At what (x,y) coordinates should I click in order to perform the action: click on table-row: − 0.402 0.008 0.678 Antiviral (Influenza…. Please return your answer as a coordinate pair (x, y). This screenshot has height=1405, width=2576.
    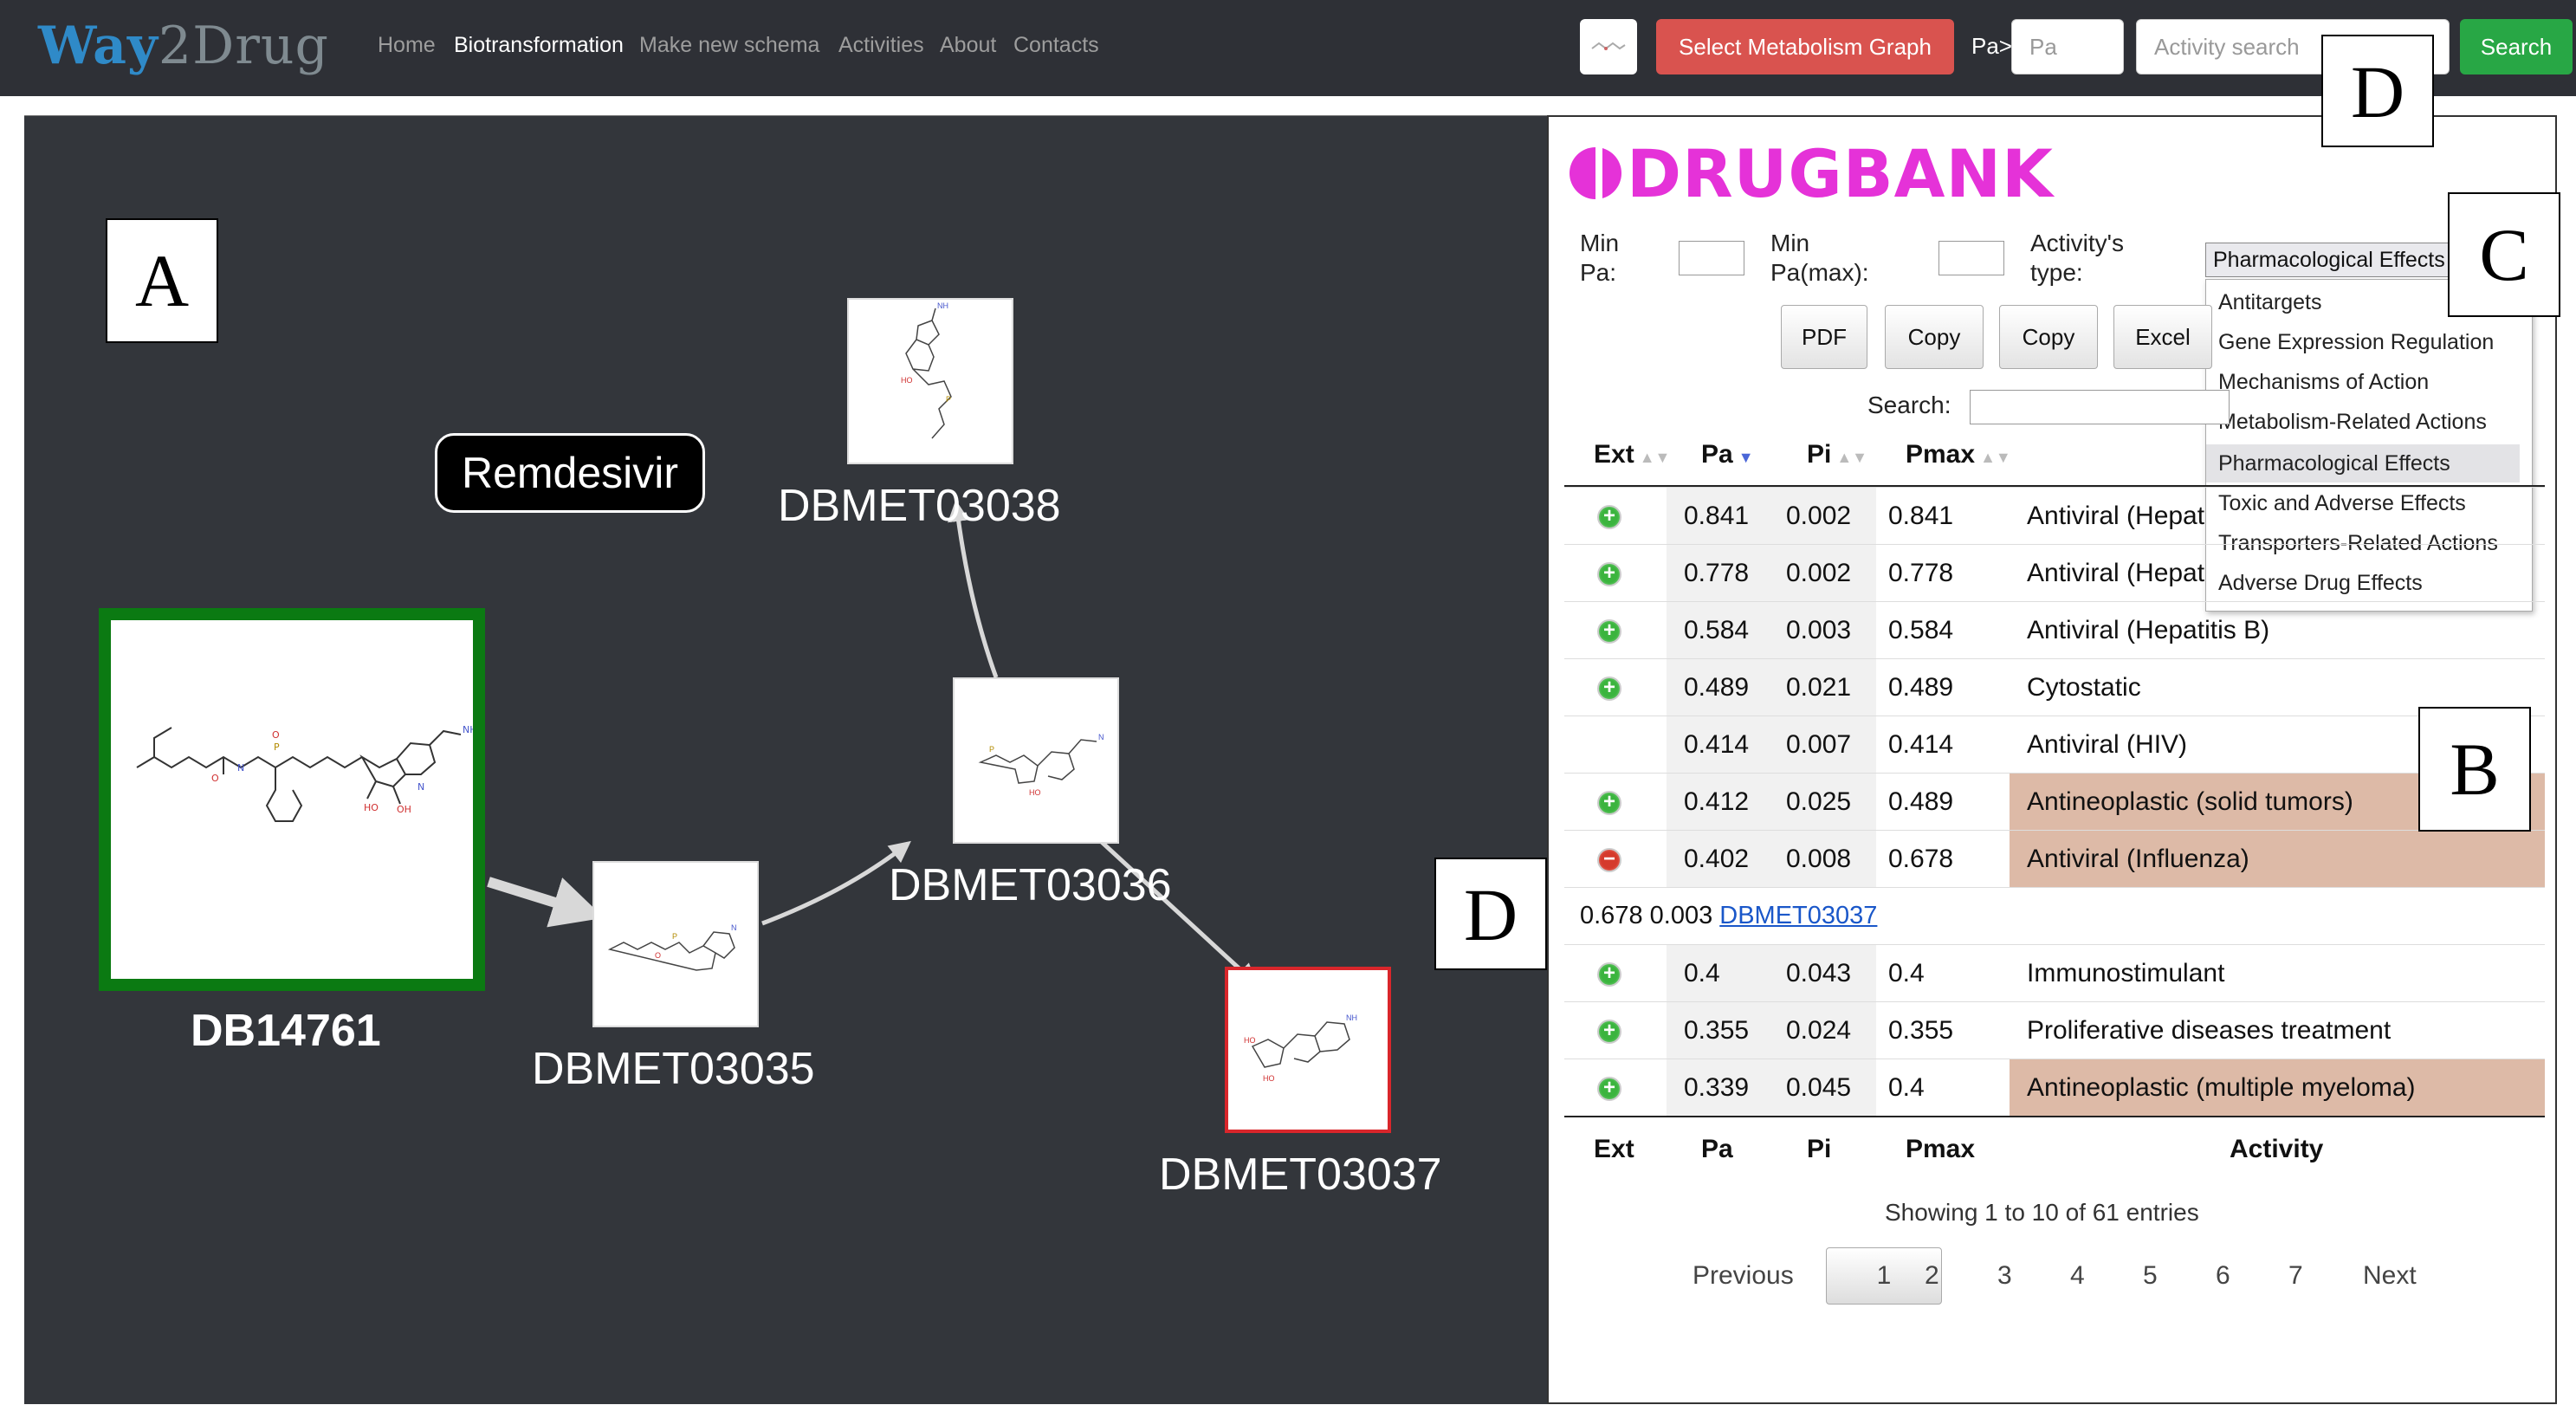
    Looking at the image, I should click on (2054, 859).